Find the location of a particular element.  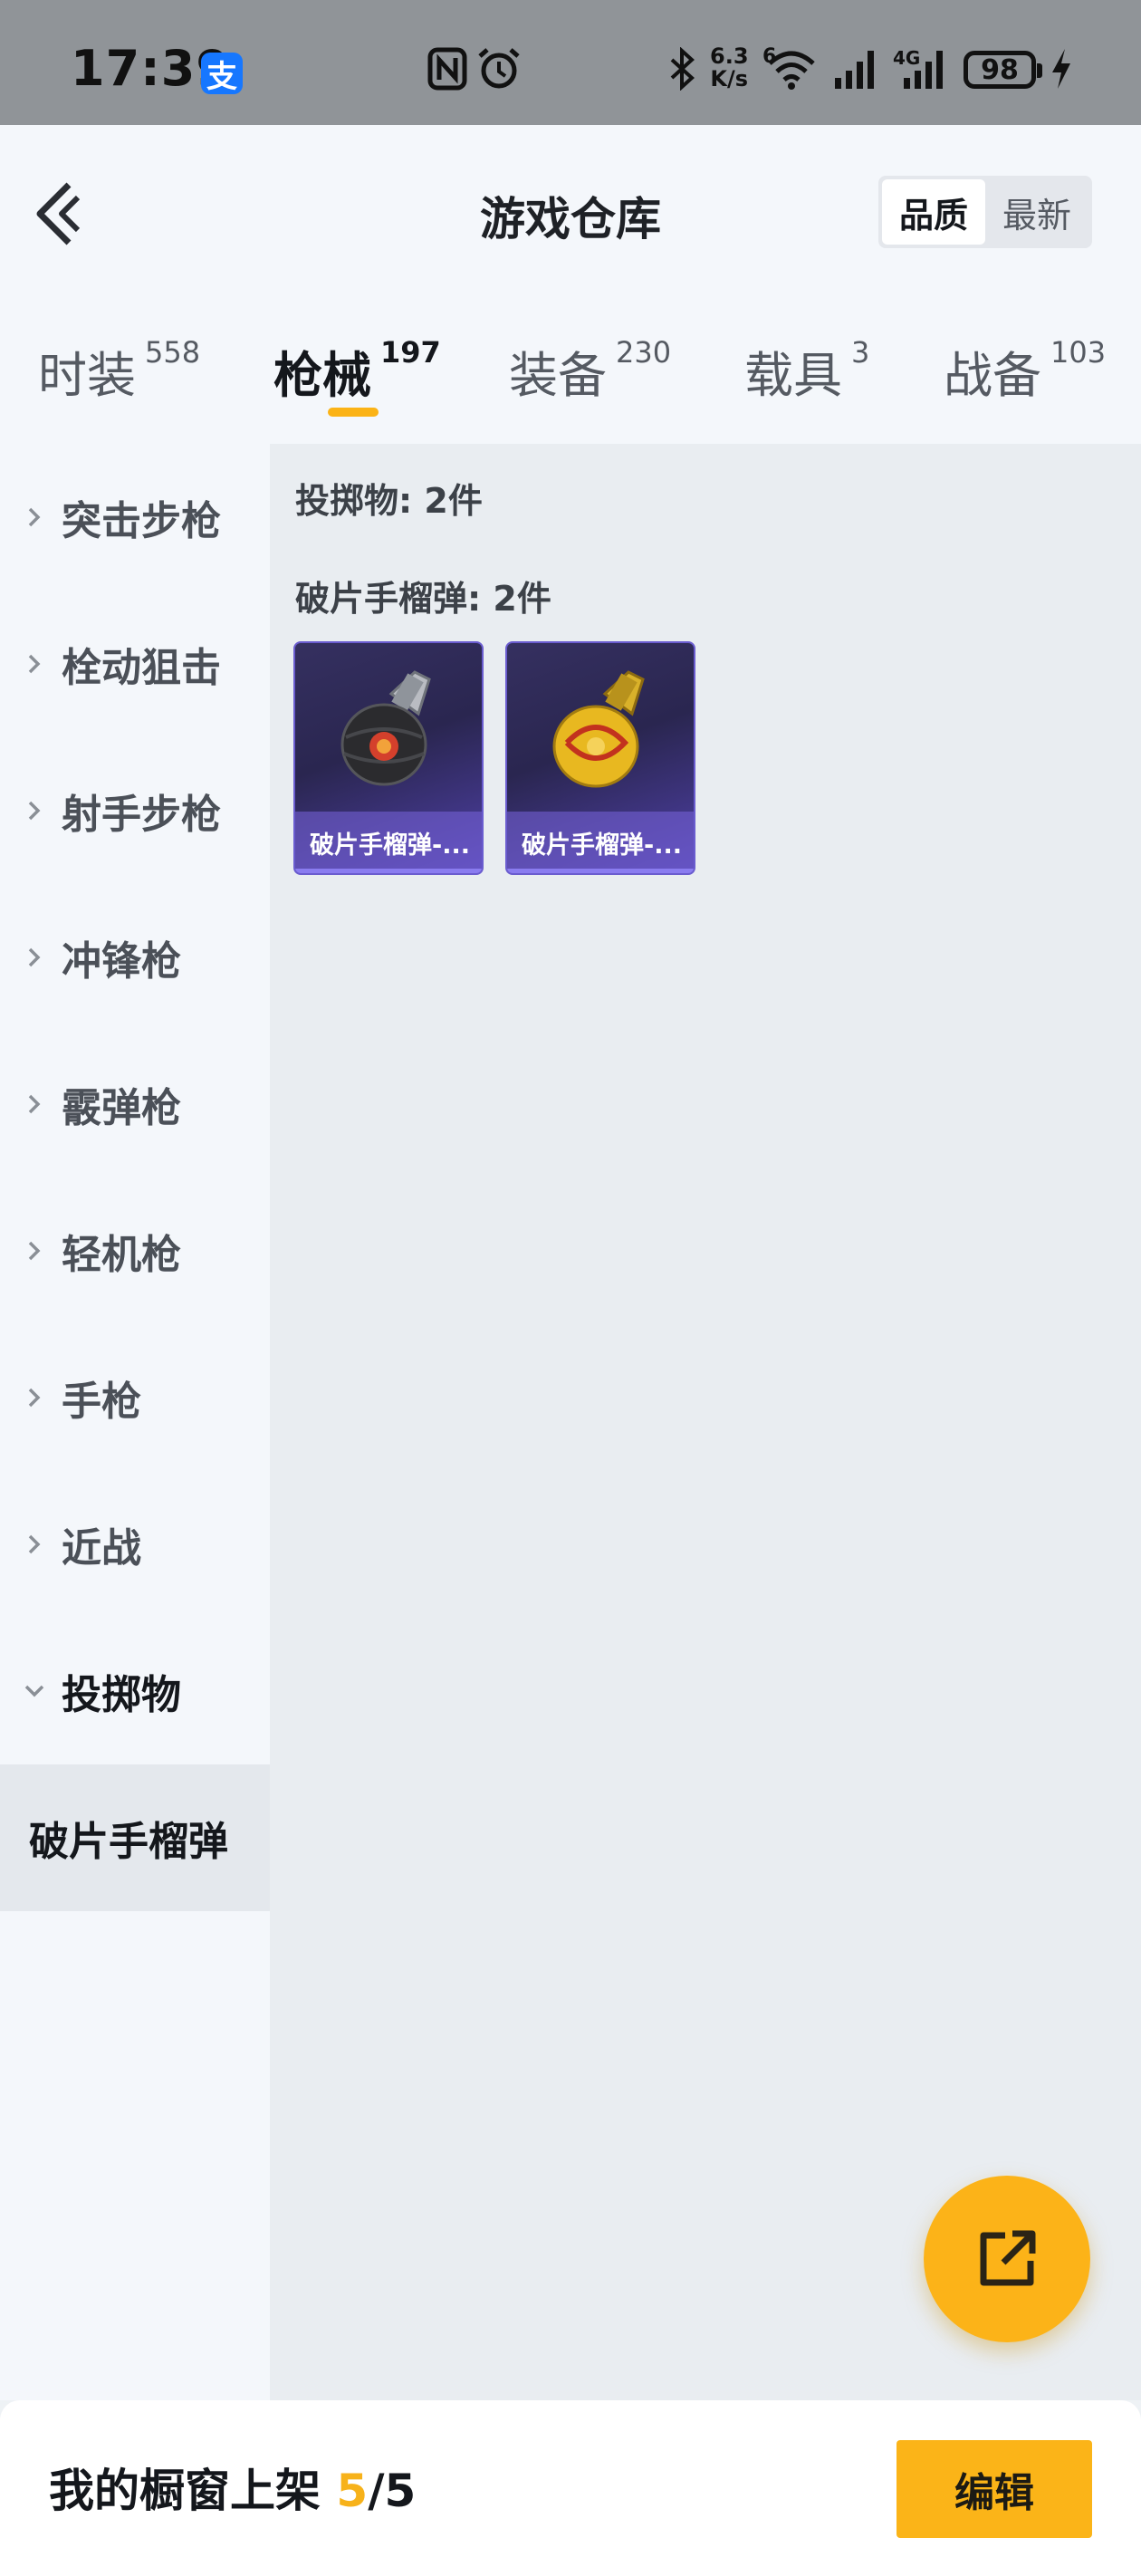

showcase-current-count: 5 is located at coordinates (352, 2491).